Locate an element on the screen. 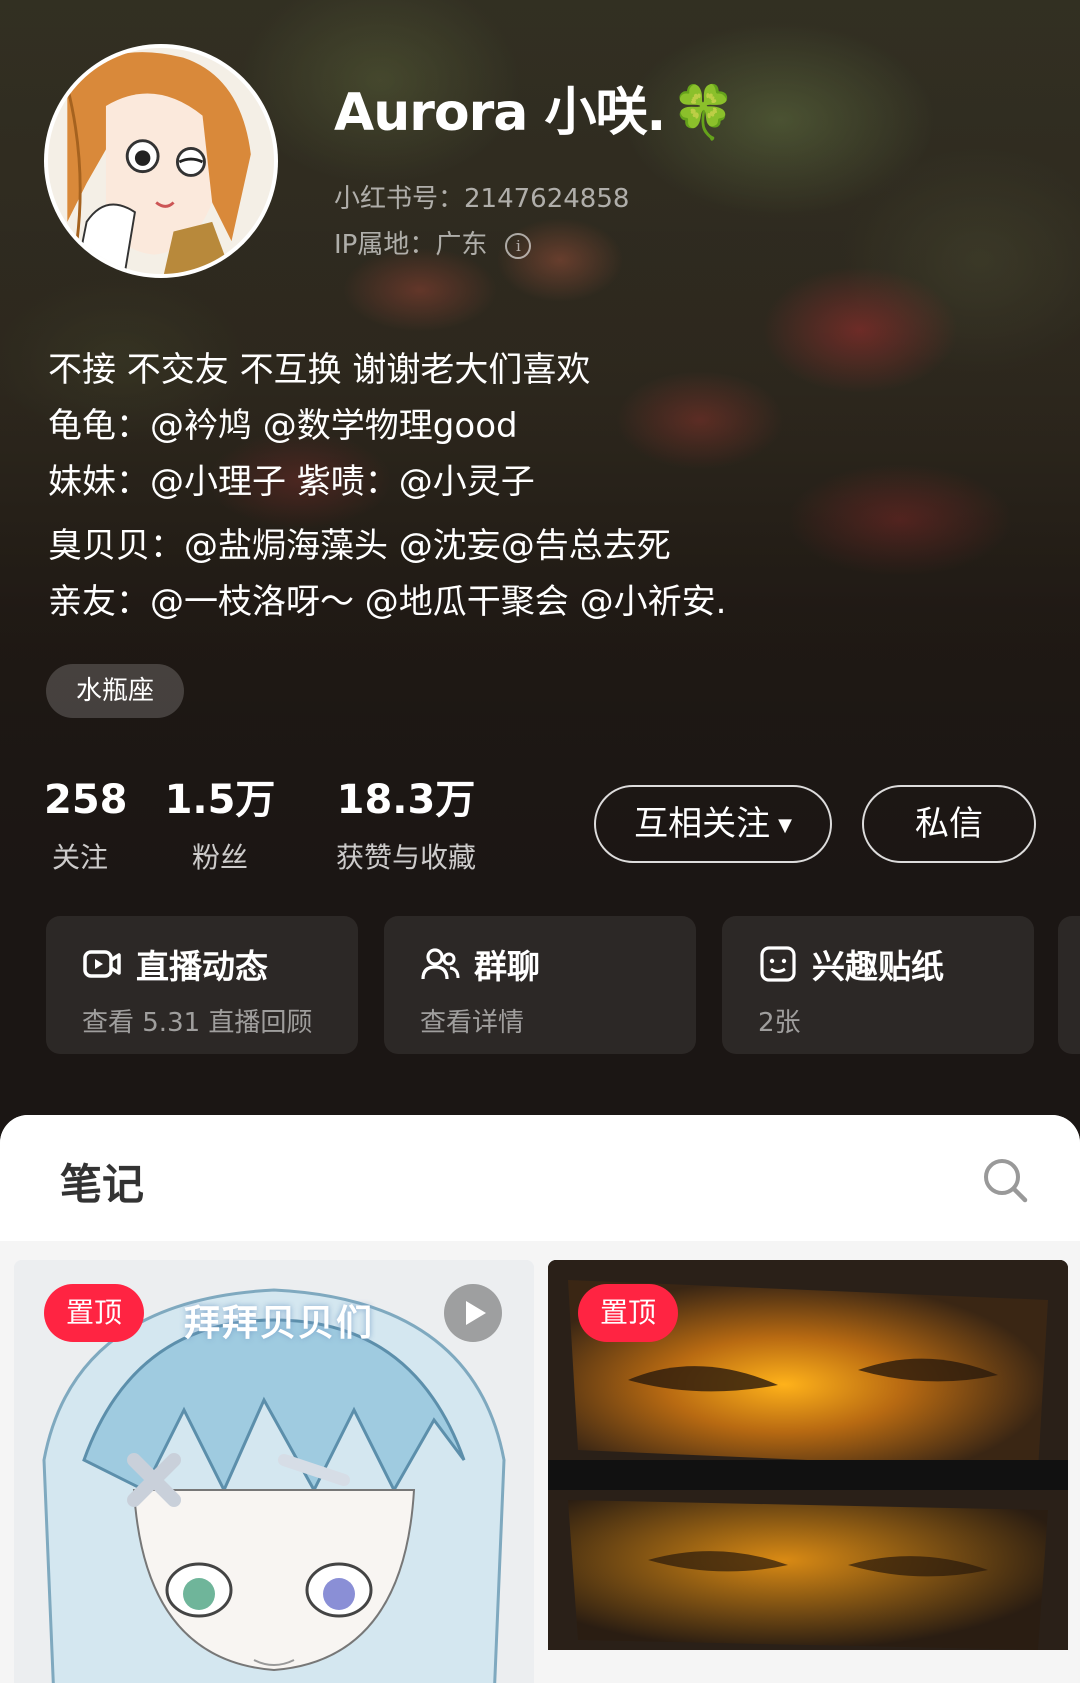  zodiac-tag: 水瓶座 is located at coordinates (115, 691).